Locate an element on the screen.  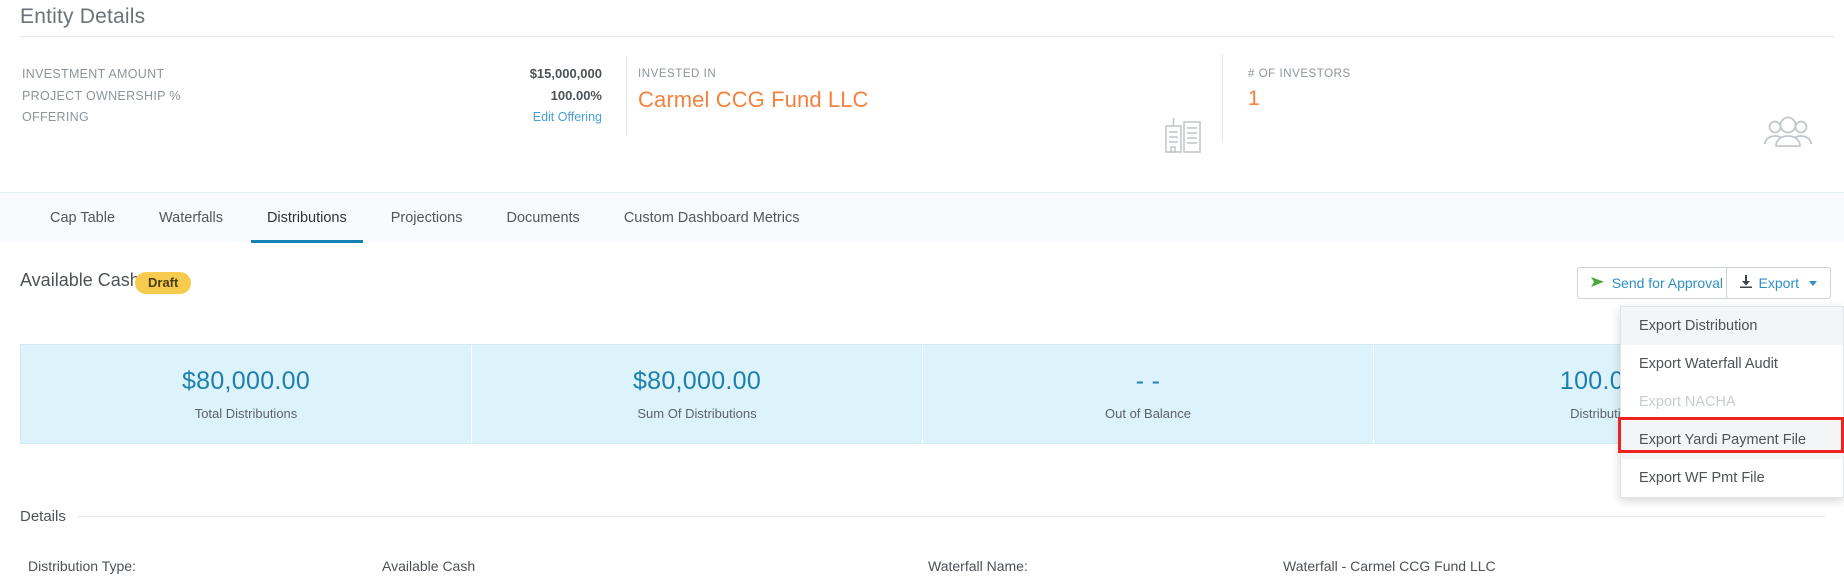
investors-block: # OF INVESTORS 1 is located at coordinates (1299, 89).